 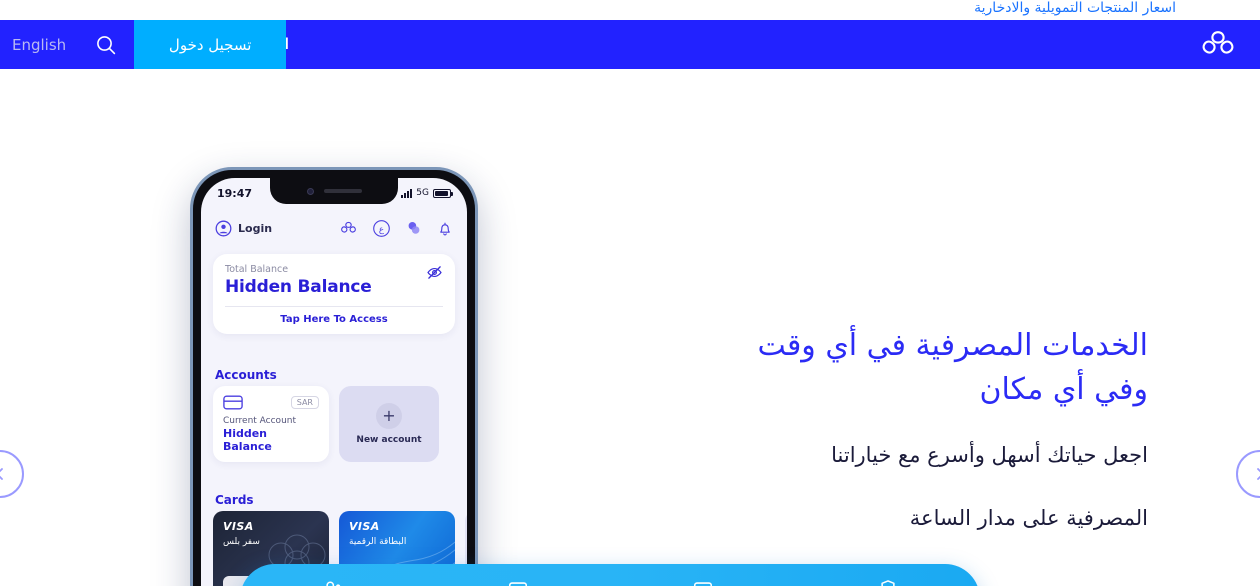 What do you see at coordinates (389, 416) in the screenshot?
I see `plus-icon: +` at bounding box center [389, 416].